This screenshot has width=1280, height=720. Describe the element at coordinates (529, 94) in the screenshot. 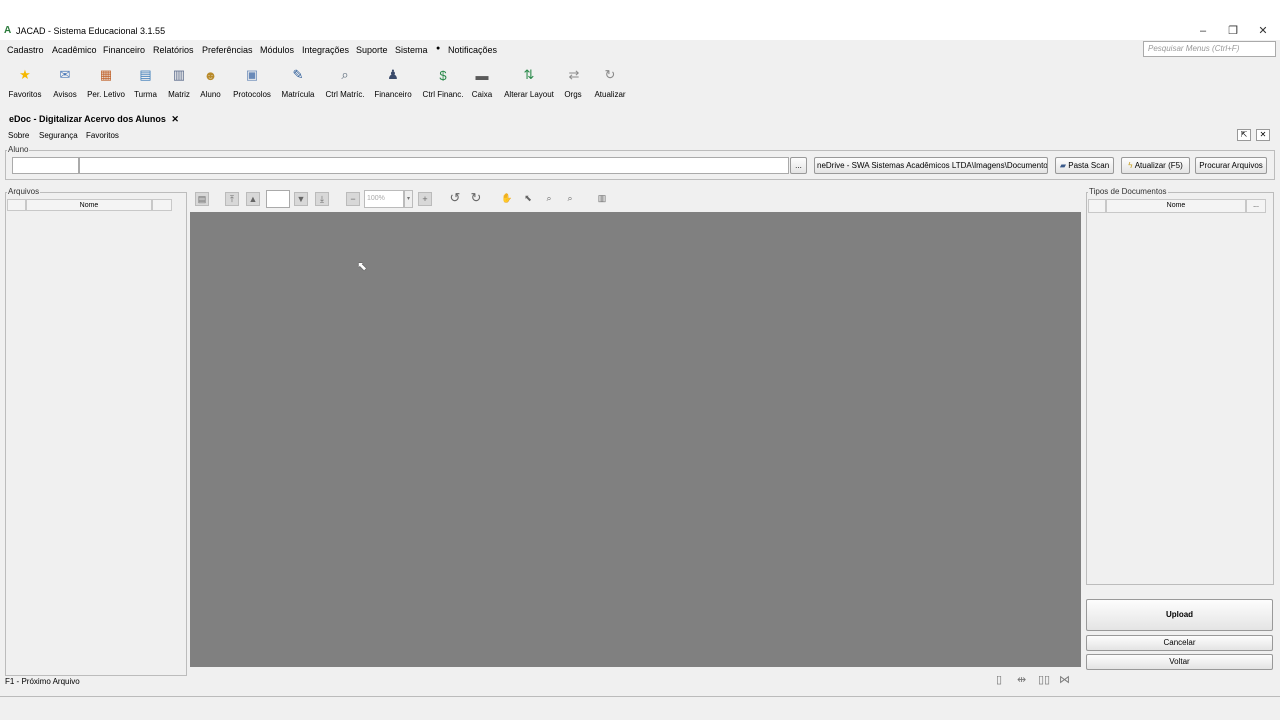

I see `toolbar-label: Alterar Layout` at that location.